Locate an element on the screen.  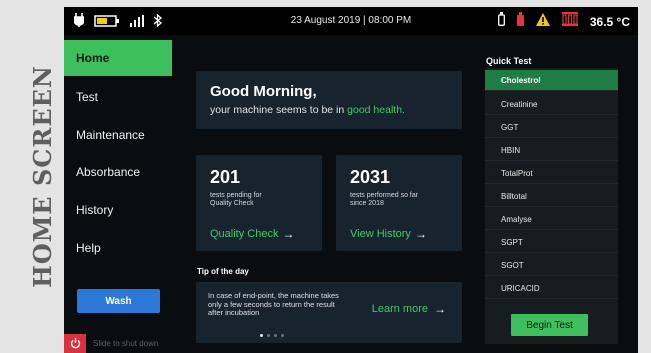
page-caption: HOME SCREEN is located at coordinates (42, 176).